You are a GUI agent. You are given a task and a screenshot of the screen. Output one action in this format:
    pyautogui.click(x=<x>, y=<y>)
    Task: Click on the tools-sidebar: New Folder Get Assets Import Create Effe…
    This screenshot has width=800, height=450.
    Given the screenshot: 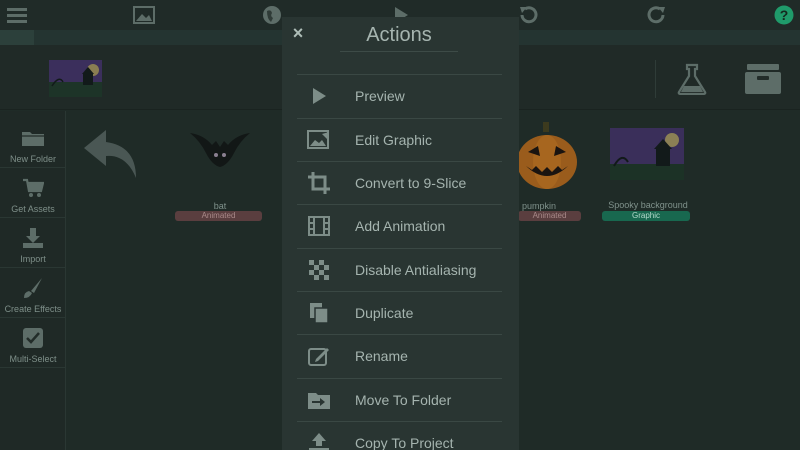 What is the action you would take?
    pyautogui.click(x=33, y=280)
    